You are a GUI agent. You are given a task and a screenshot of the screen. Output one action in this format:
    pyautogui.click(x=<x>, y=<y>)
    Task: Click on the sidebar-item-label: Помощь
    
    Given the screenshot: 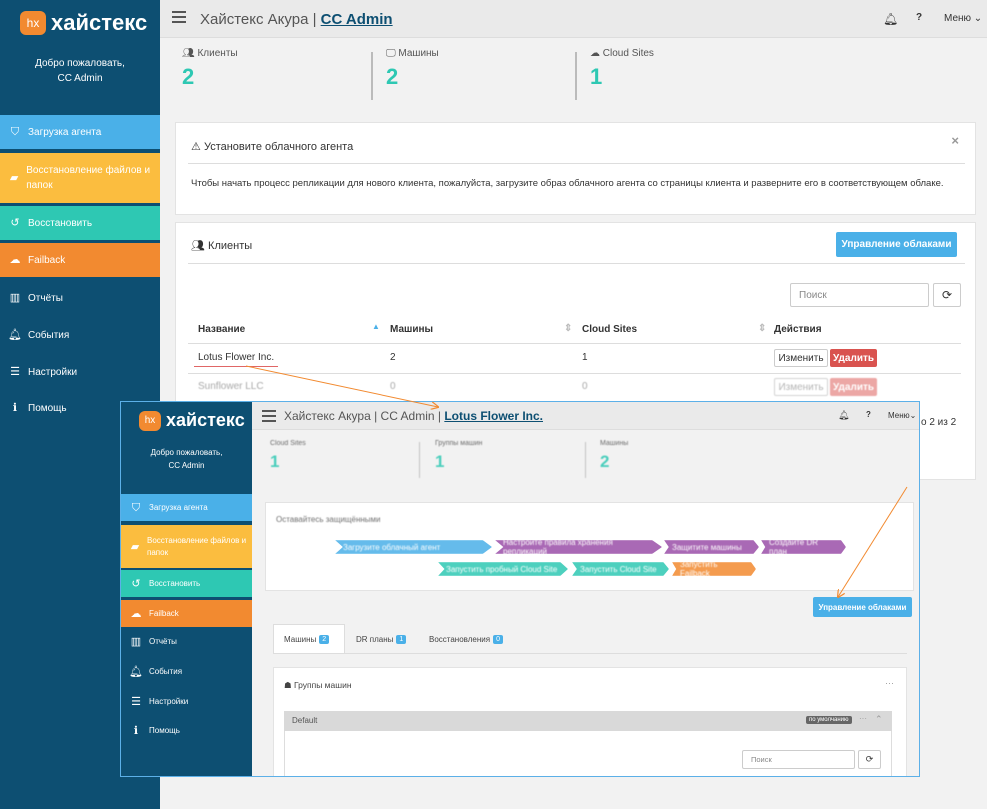 What is the action you would take?
    pyautogui.click(x=47, y=408)
    